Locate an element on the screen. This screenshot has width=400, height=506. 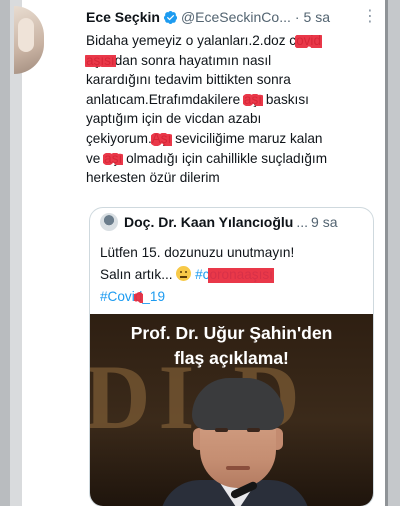
author-avatar is located at coordinates (29, 40).